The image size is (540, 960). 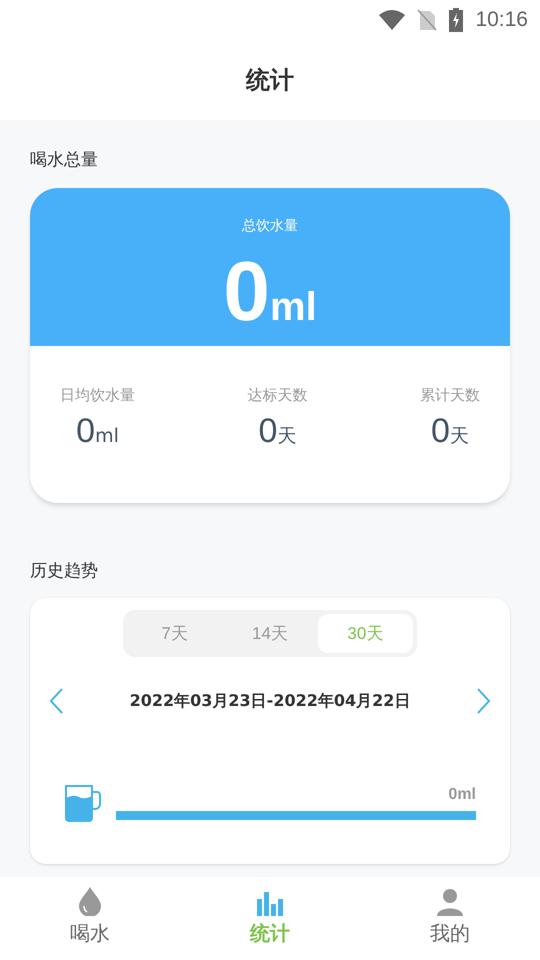 What do you see at coordinates (83, 803) in the screenshot?
I see `cup-icon` at bounding box center [83, 803].